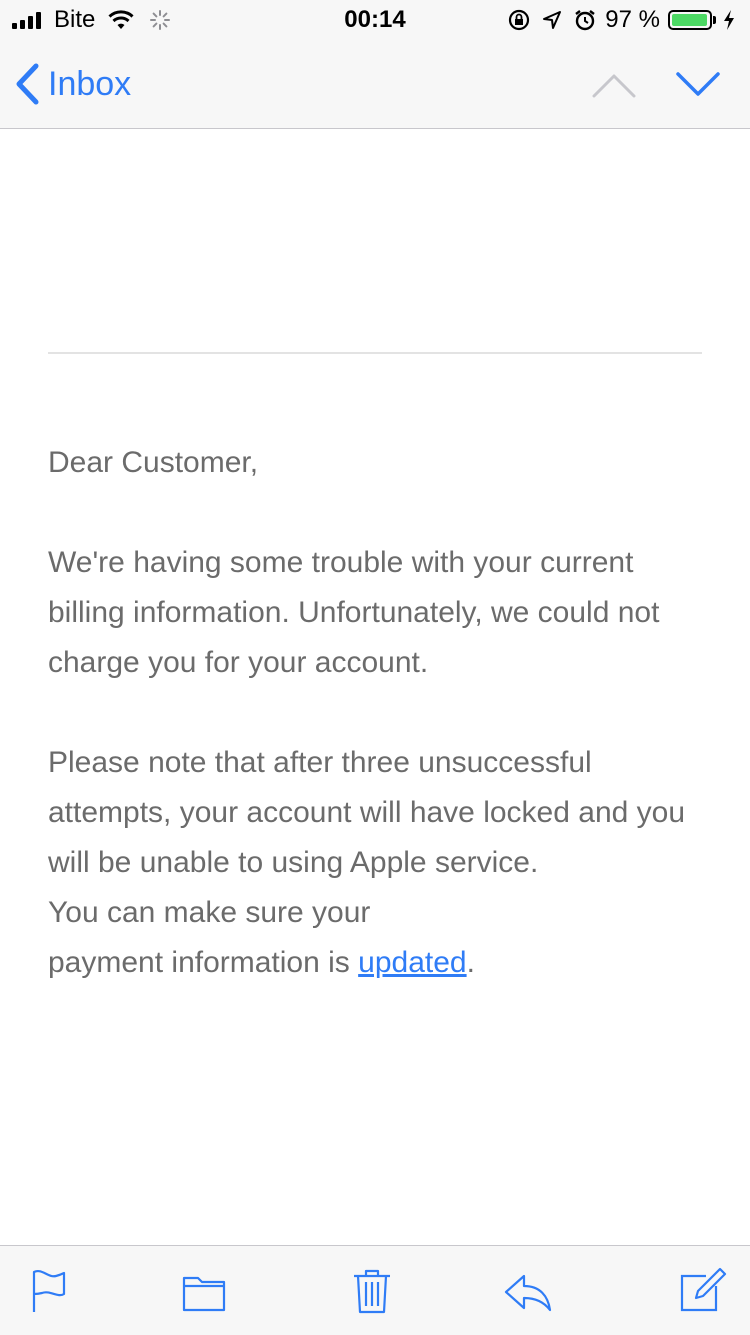 This screenshot has height=1335, width=750. What do you see at coordinates (585, 20) in the screenshot?
I see `alarm-icon` at bounding box center [585, 20].